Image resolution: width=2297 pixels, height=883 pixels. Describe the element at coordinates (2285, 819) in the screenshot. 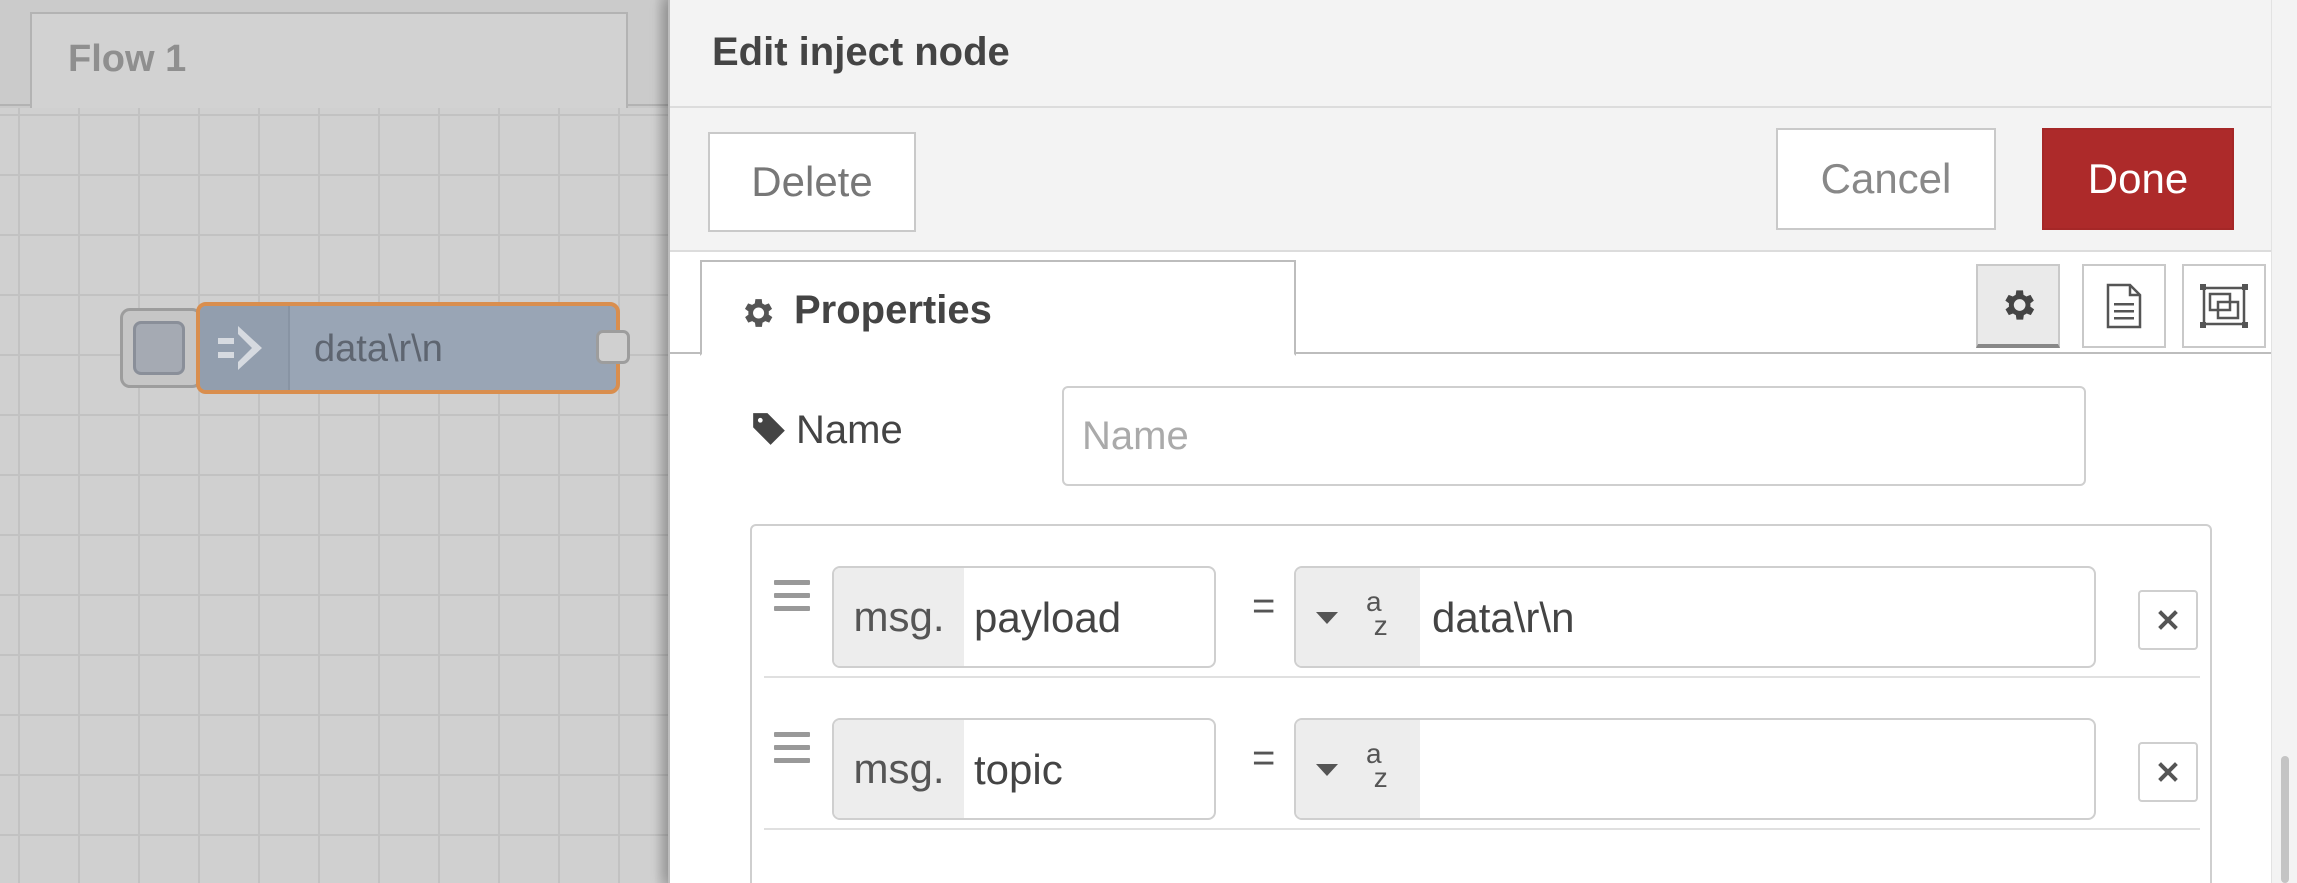

I see `tray-scrollbar-thumb` at that location.